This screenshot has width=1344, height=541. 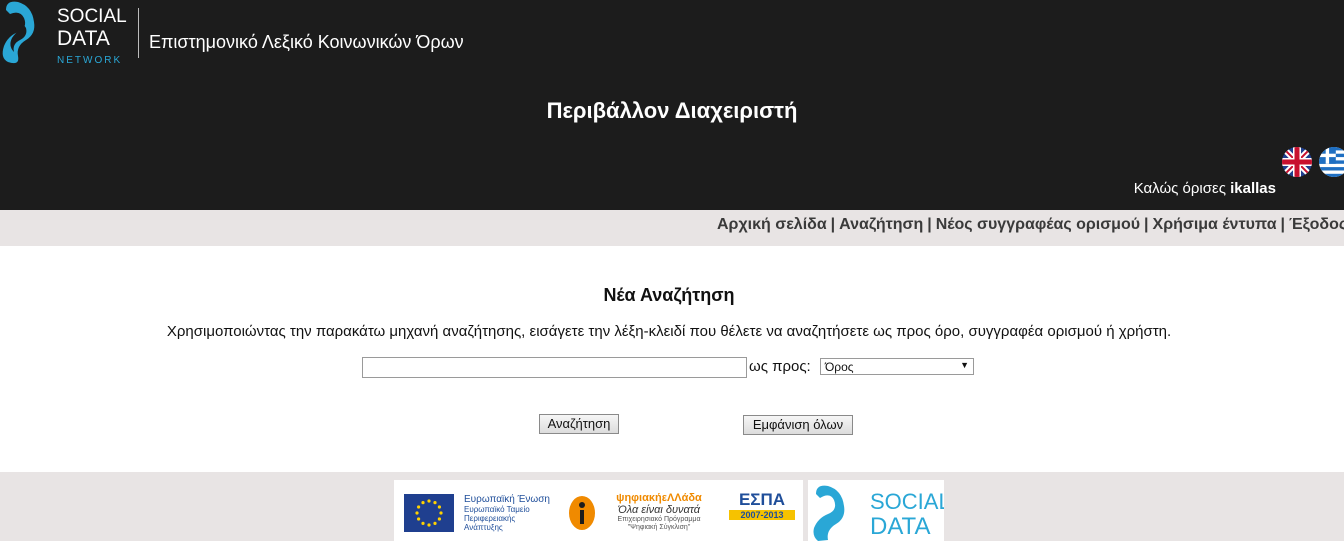 What do you see at coordinates (1182, 188) in the screenshot?
I see `welcome-text: Καλώς όρισες` at bounding box center [1182, 188].